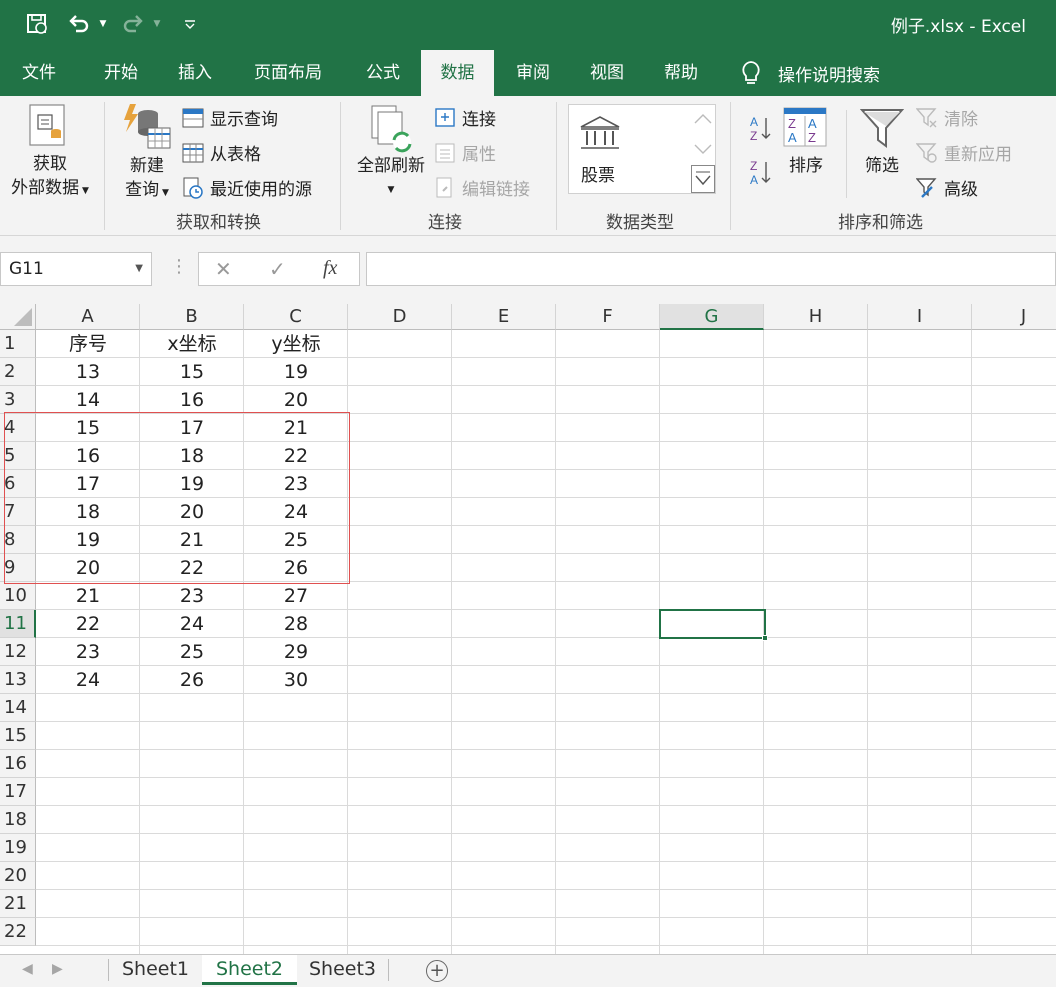 The width and height of the screenshot is (1056, 987). I want to click on gallery-down-icon, so click(703, 149).